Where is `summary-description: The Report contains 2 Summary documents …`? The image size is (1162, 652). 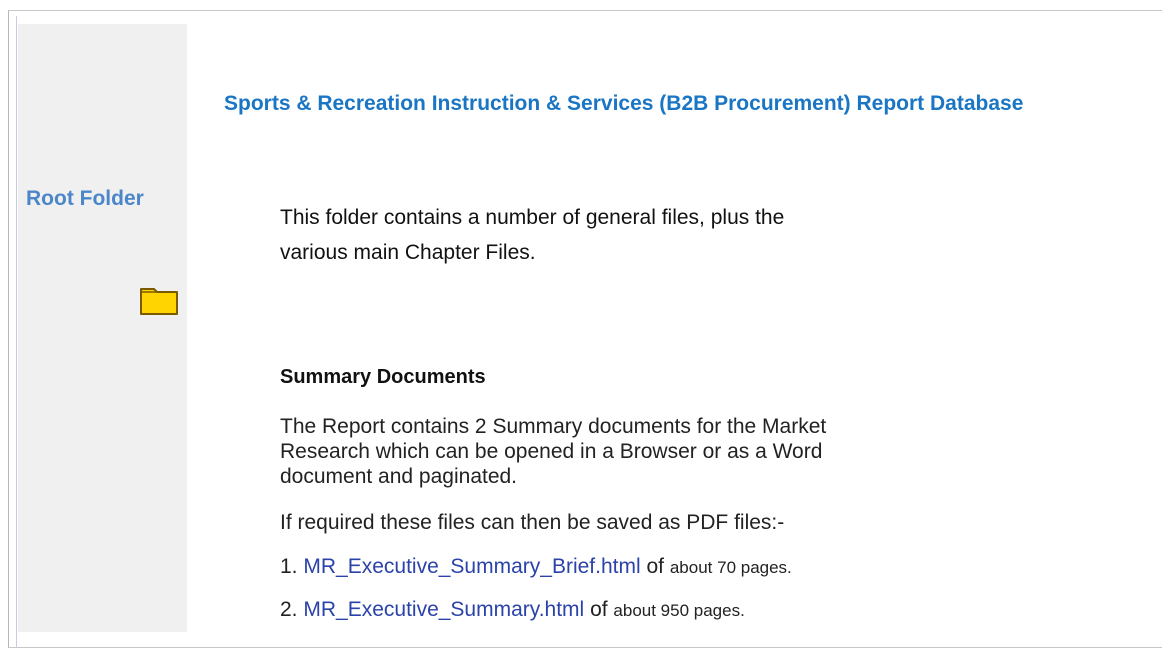
summary-description: The Report contains 2 Summary documents … is located at coordinates (553, 451).